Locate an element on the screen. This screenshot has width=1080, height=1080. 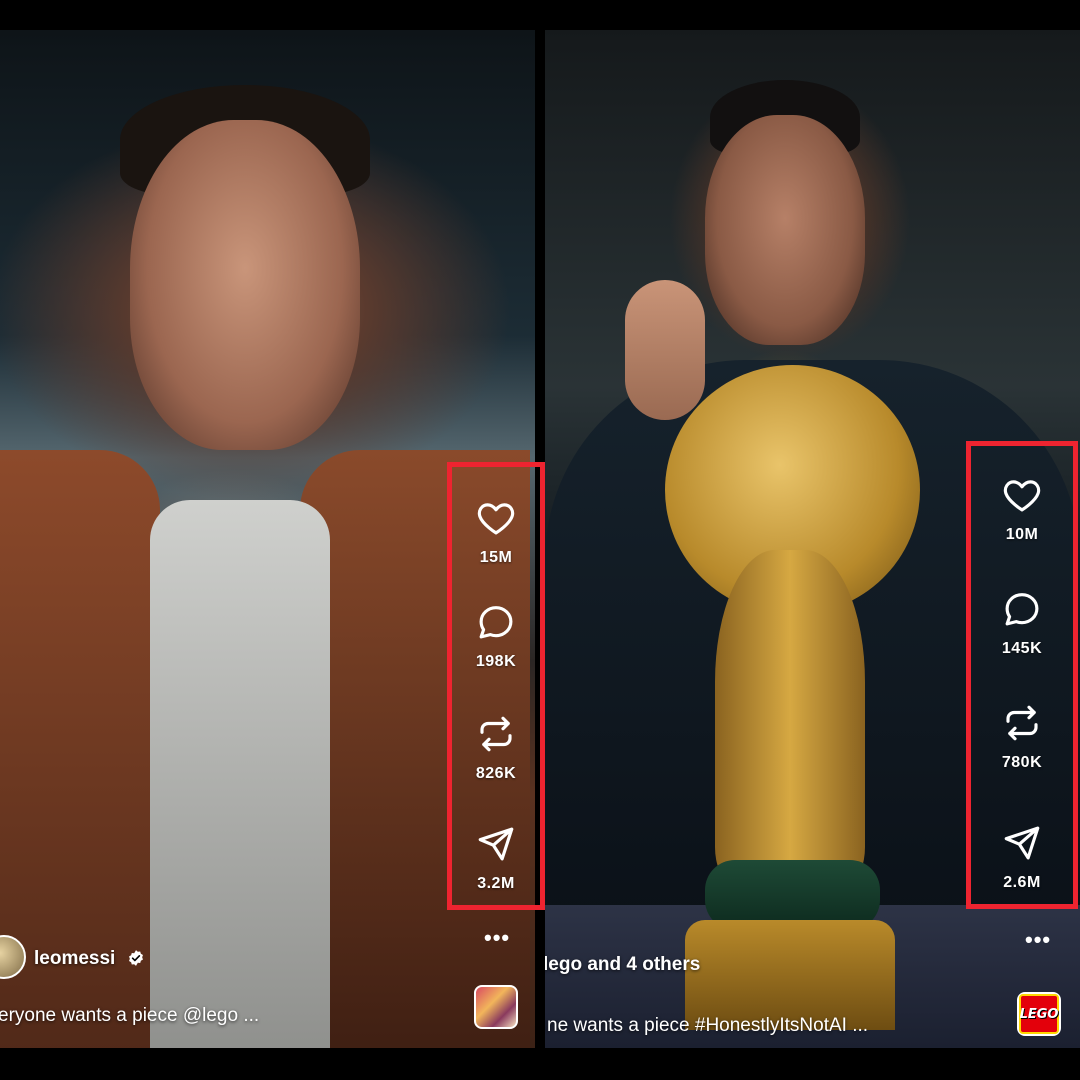
video-frame-hand is located at coordinates (665, 350).